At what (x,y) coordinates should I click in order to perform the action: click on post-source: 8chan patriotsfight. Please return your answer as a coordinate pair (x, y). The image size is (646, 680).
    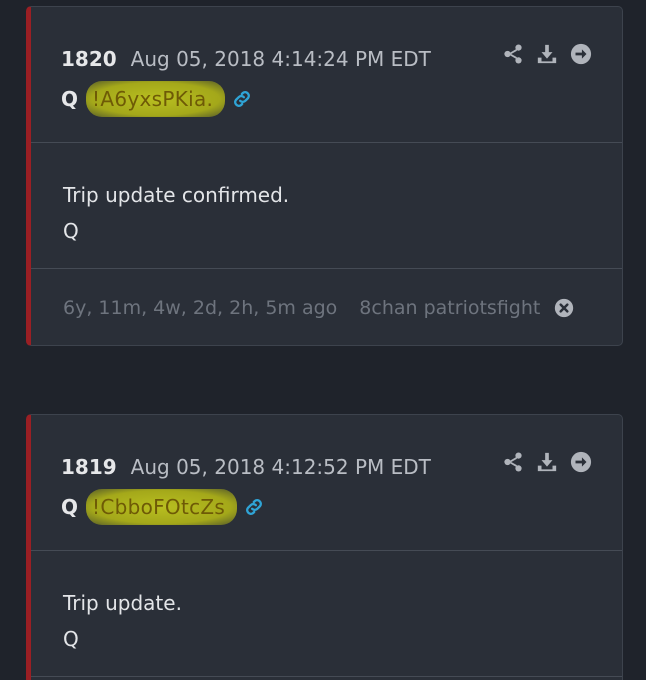
    Looking at the image, I should click on (449, 308).